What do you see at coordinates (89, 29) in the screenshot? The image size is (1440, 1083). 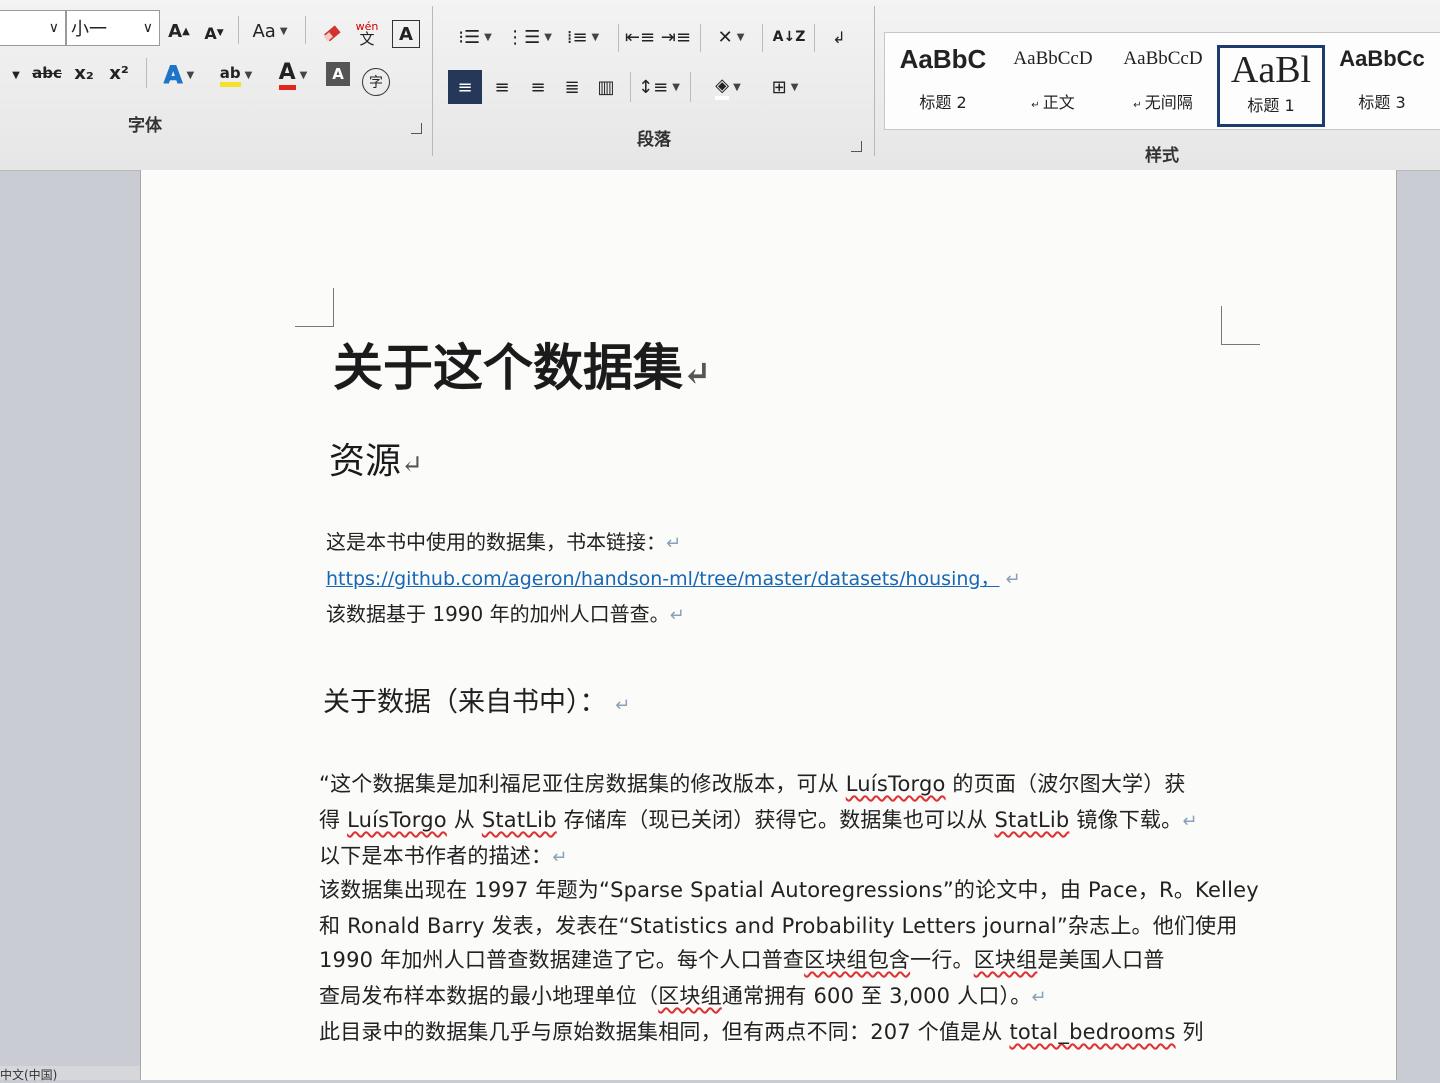 I see `font-size-value: 小一` at bounding box center [89, 29].